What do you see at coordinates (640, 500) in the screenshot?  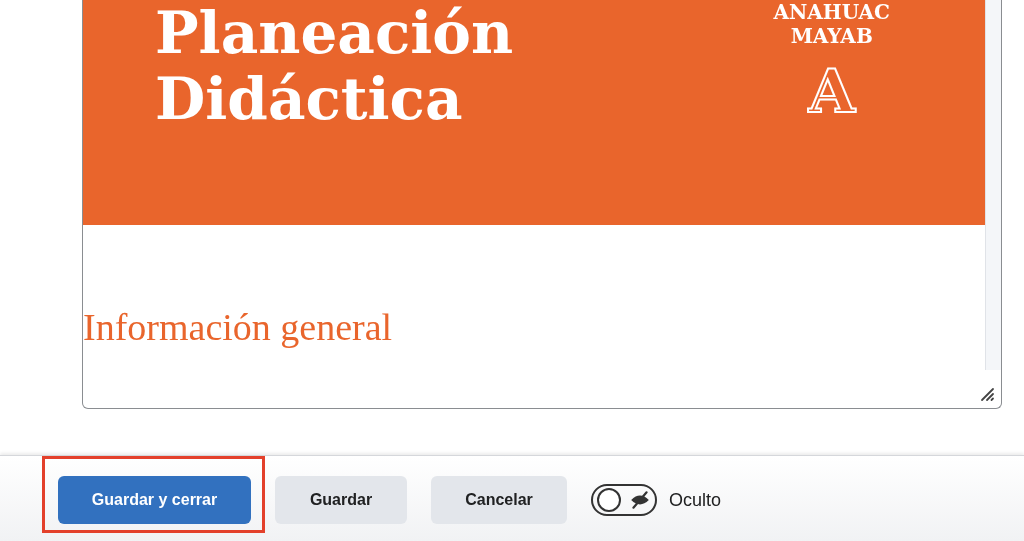 I see `hidden-eye-icon` at bounding box center [640, 500].